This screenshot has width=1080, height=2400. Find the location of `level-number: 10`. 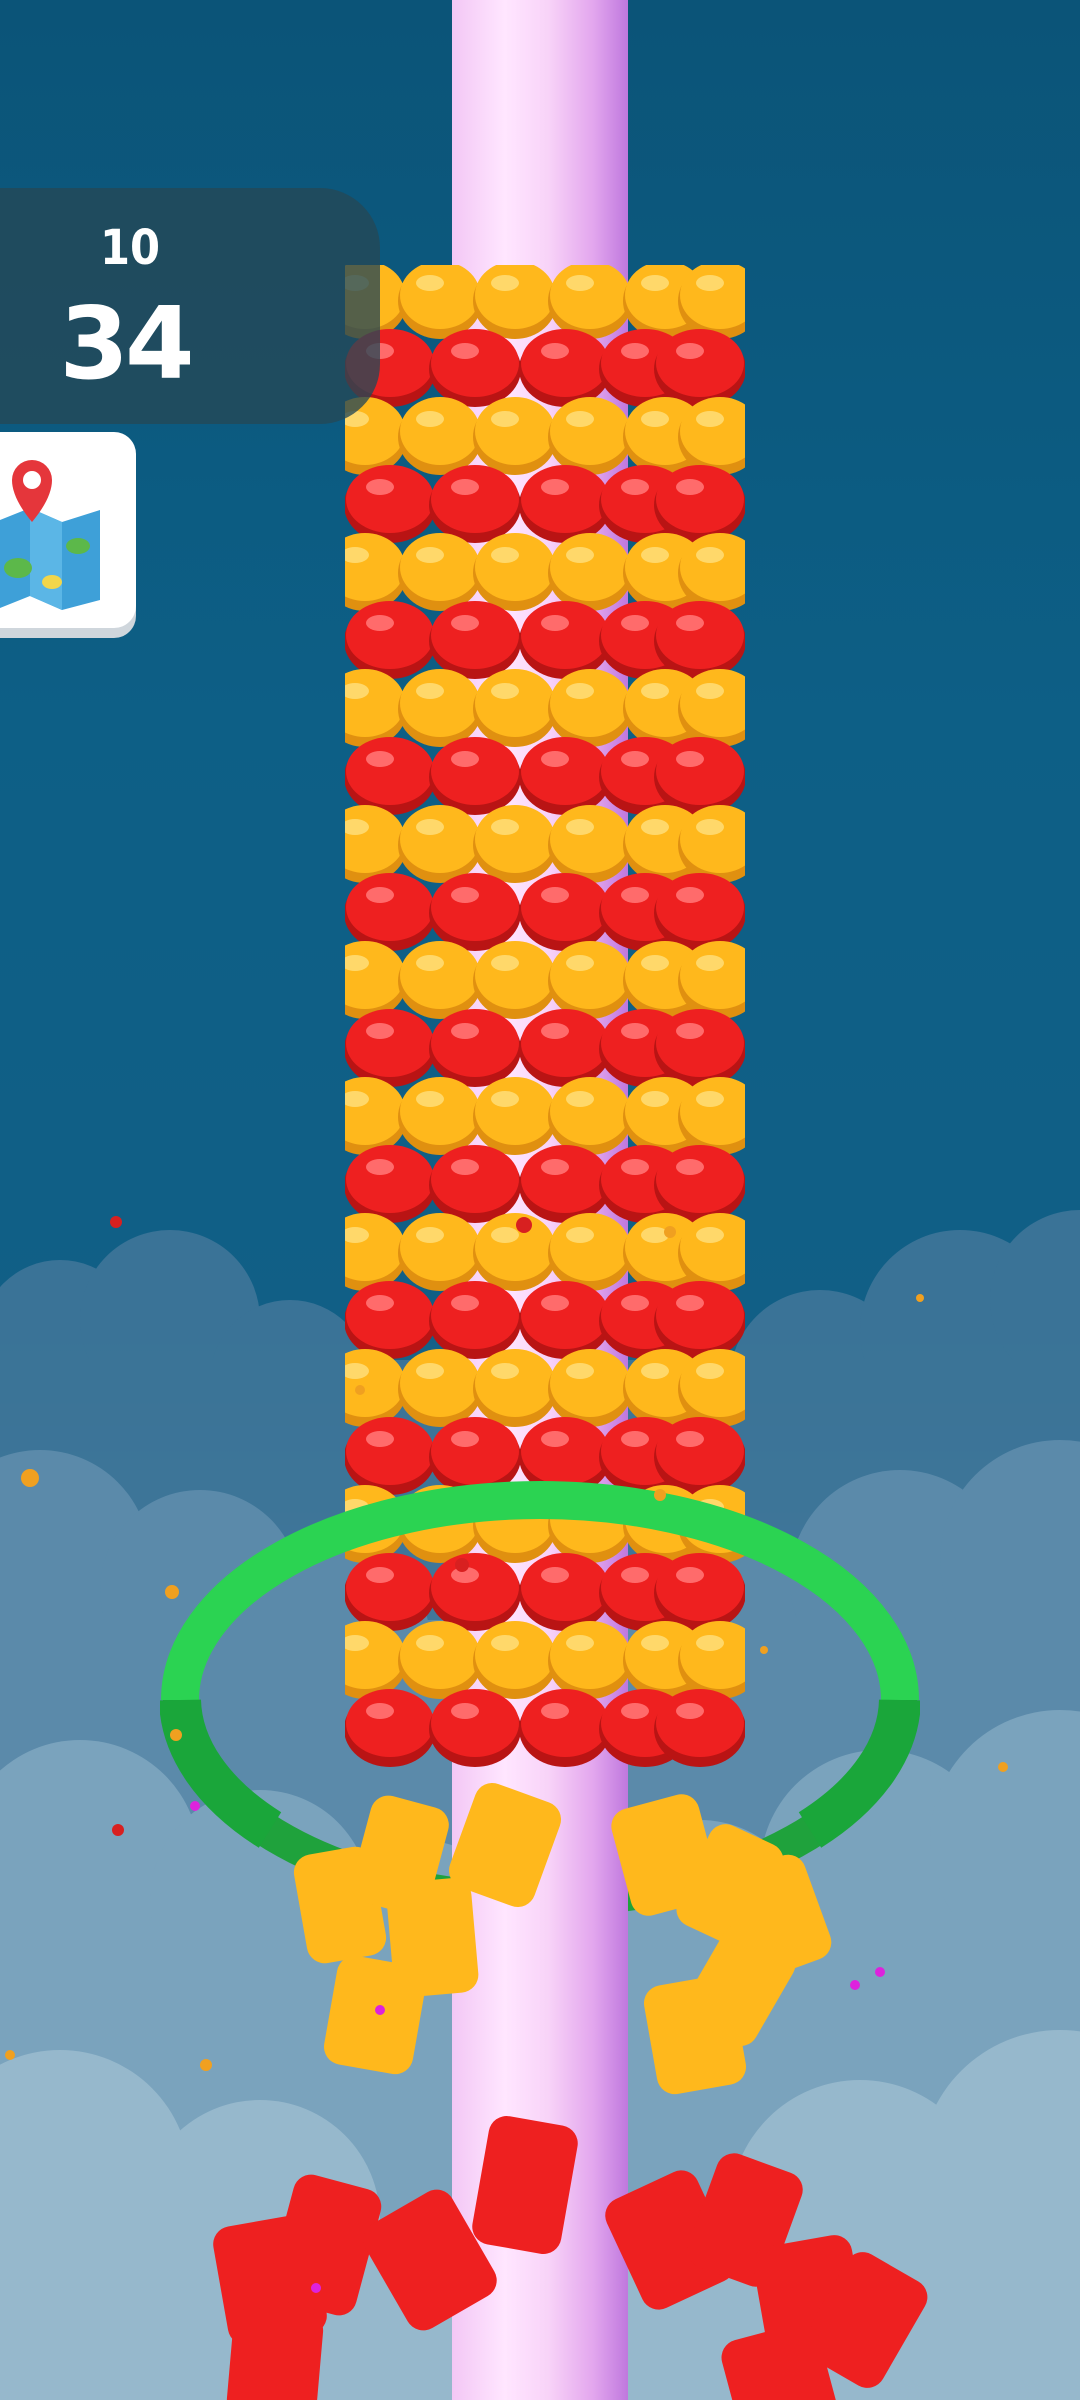

level-number: 10 is located at coordinates (130, 248).